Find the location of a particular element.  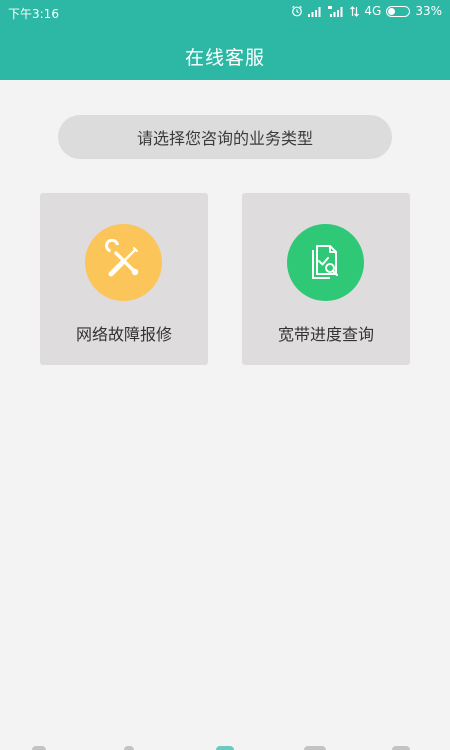

status-time: 下午3:16 is located at coordinates (33, 14).